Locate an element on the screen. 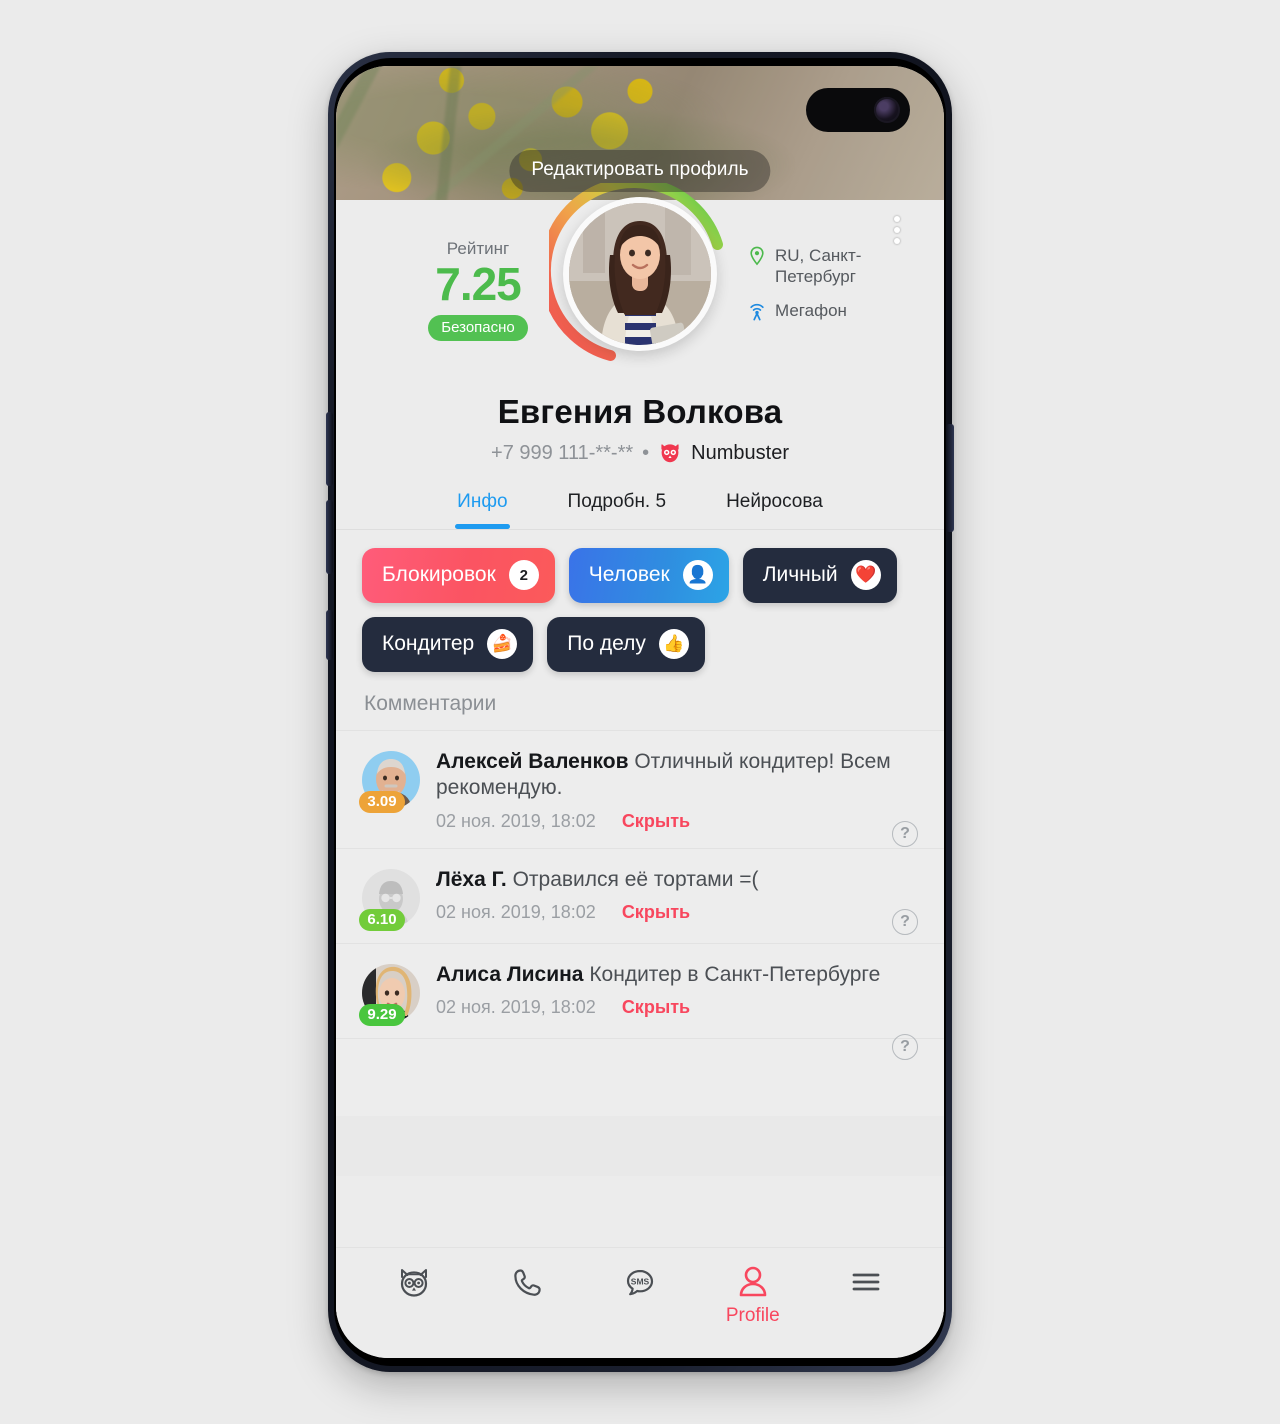 The width and height of the screenshot is (1280, 1424). chip-business: По делу 👍 is located at coordinates (626, 644).